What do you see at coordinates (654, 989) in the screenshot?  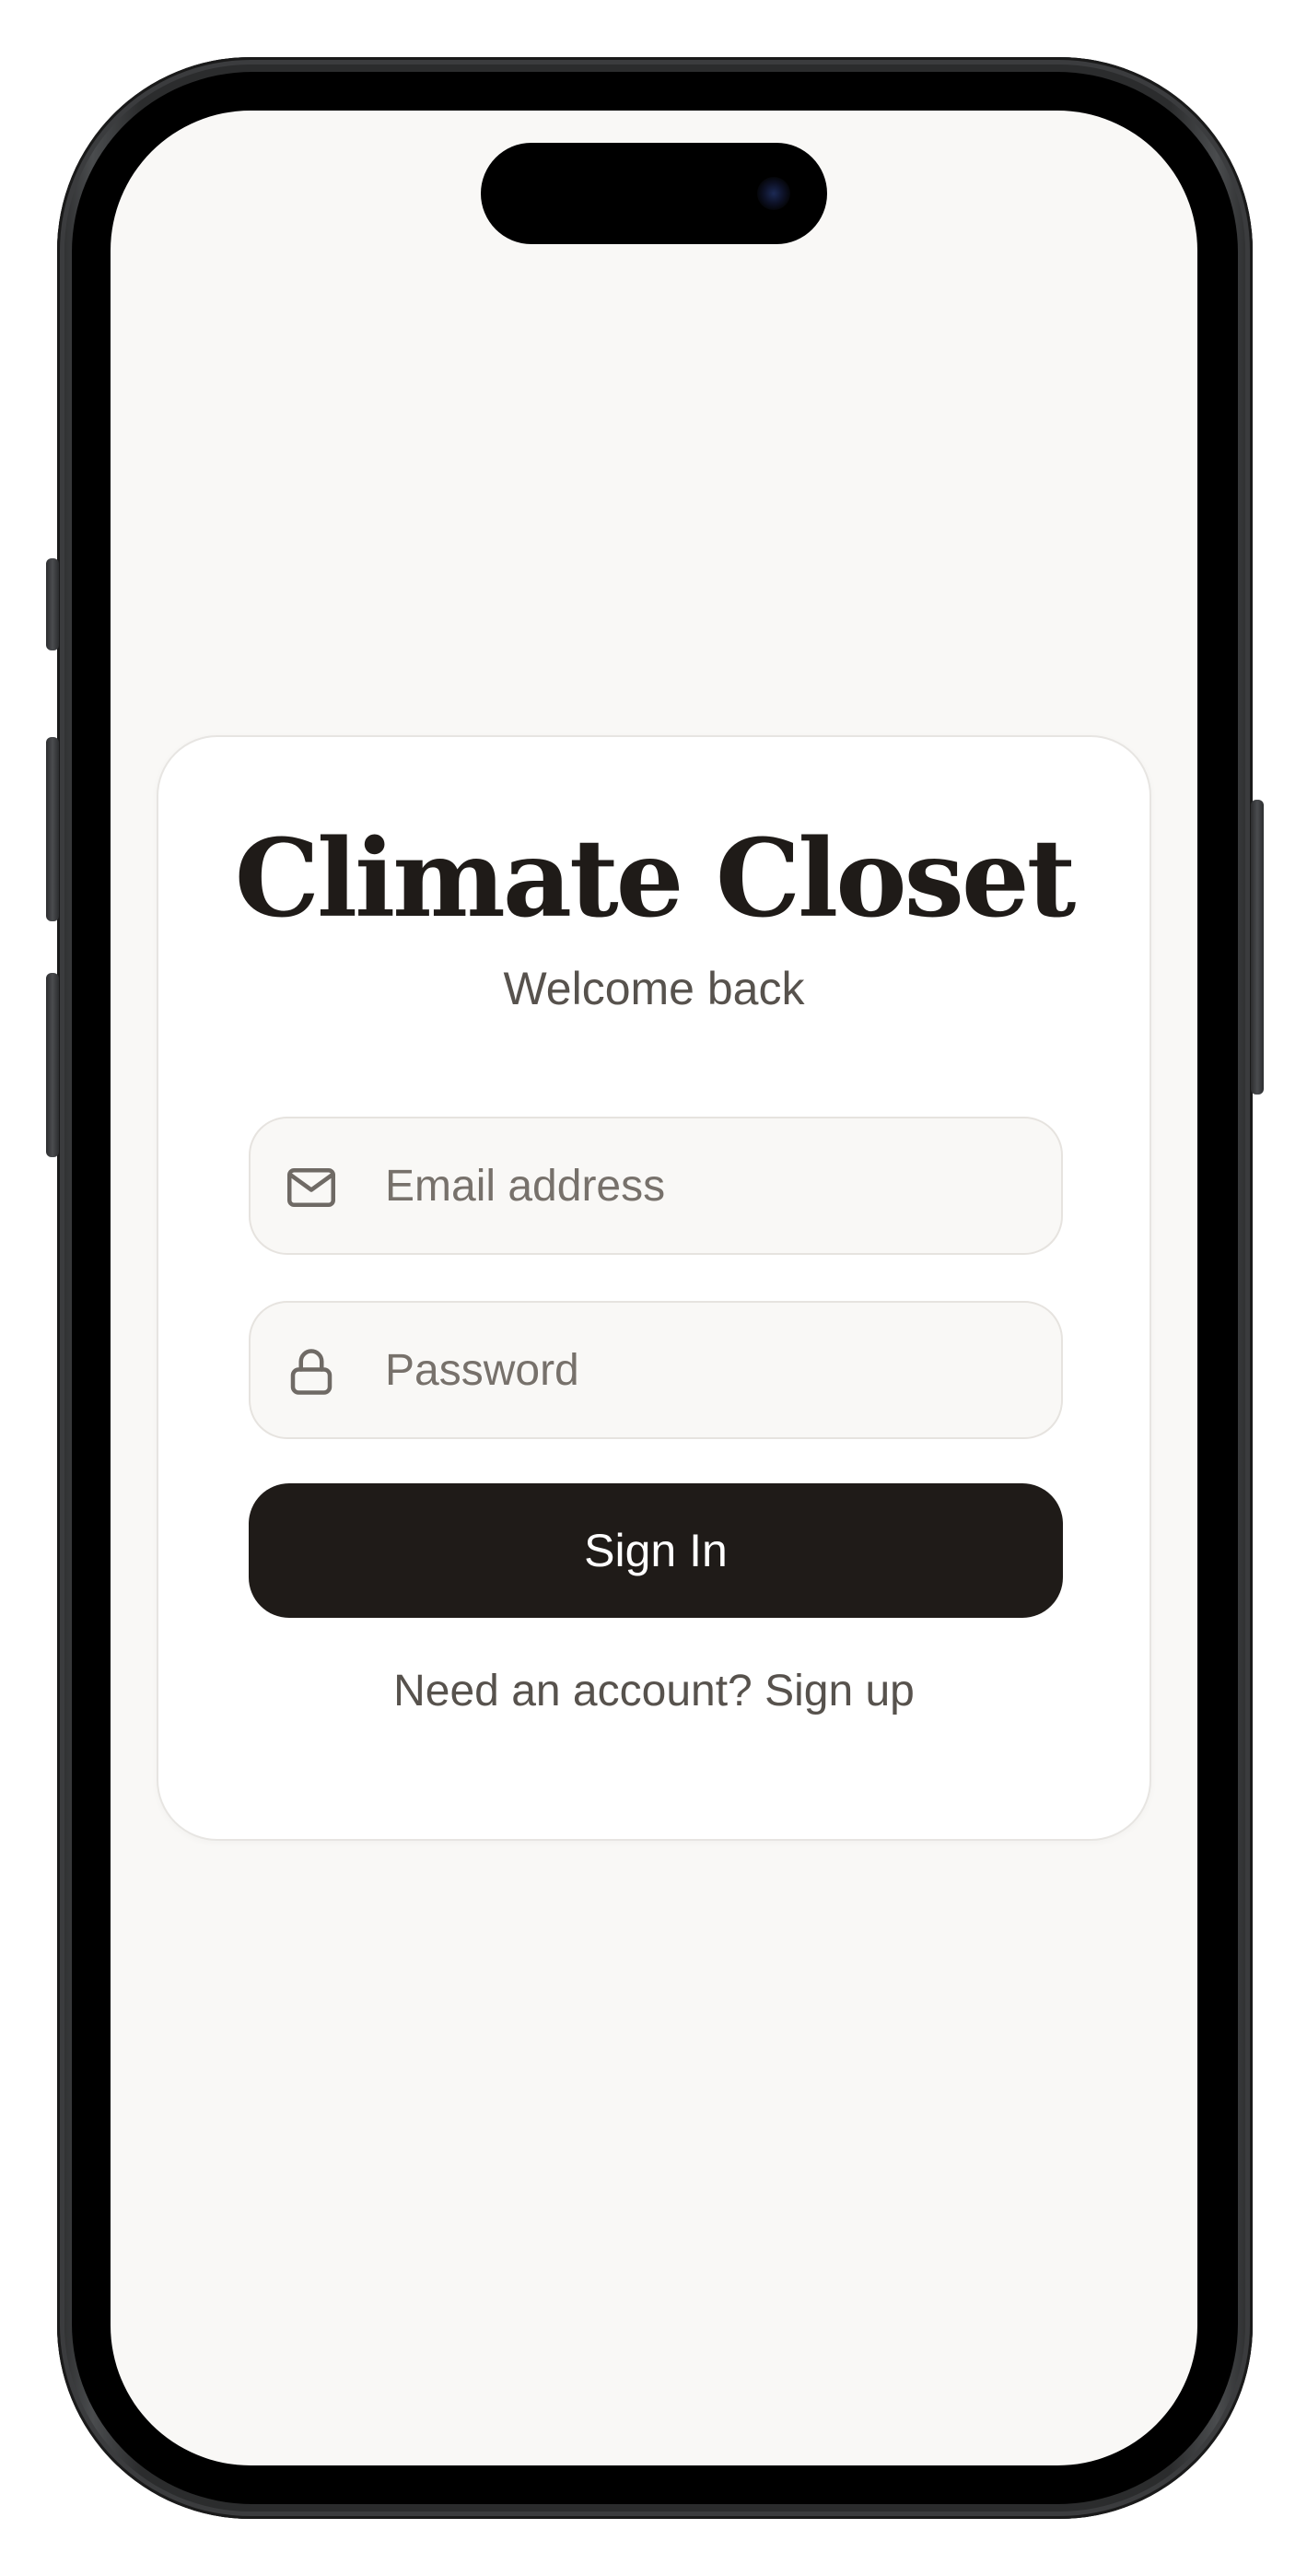 I see `welcome-subtitle: Welcome back` at bounding box center [654, 989].